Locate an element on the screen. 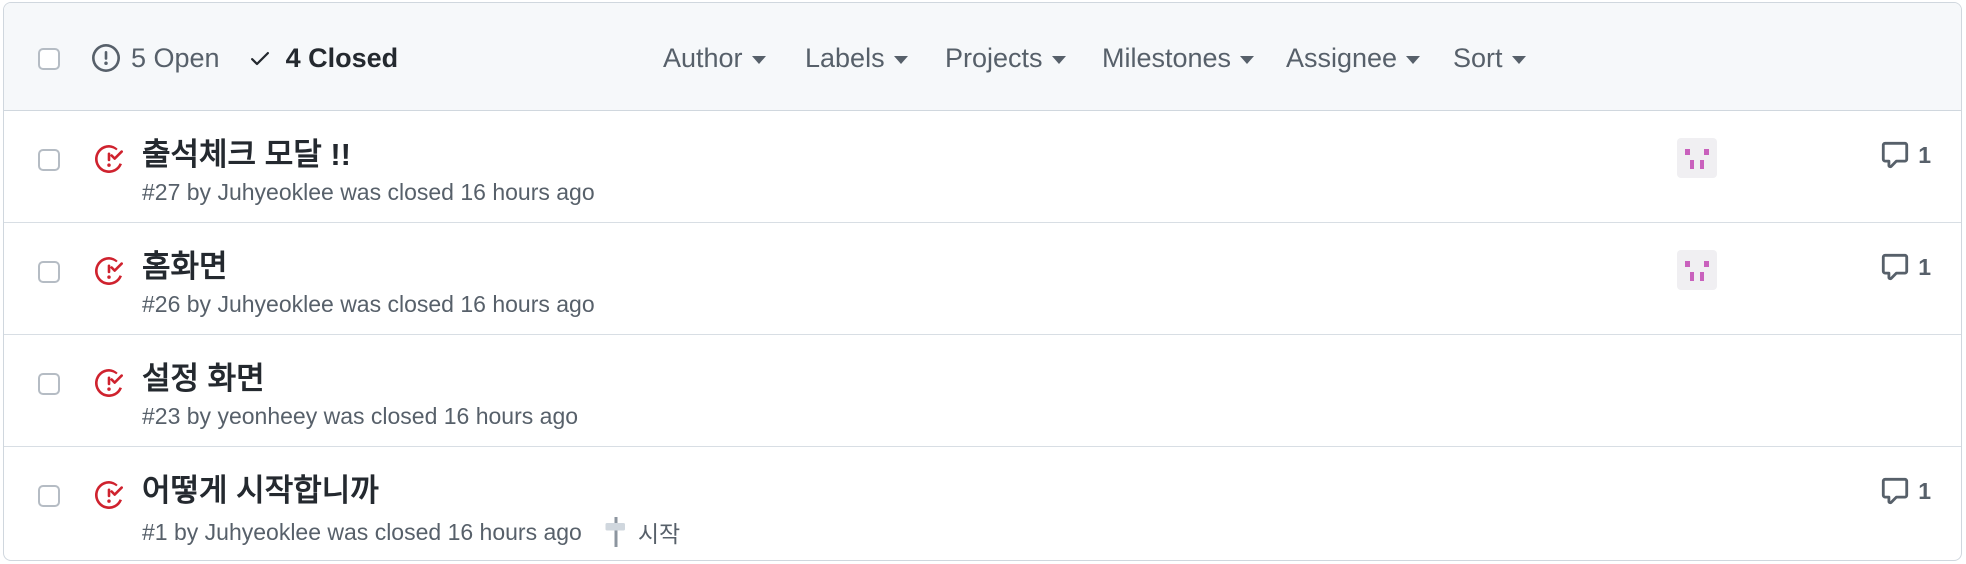 Image resolution: width=1966 pixels, height=564 pixels. milestone-icon is located at coordinates (621, 532).